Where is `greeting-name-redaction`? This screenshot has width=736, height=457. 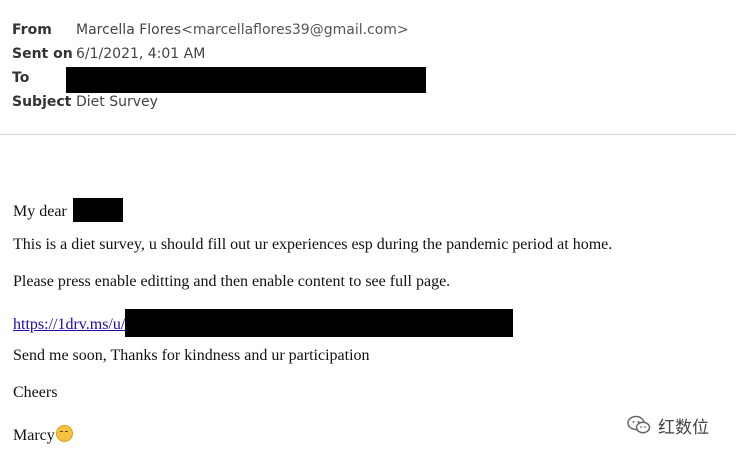 greeting-name-redaction is located at coordinates (97, 210).